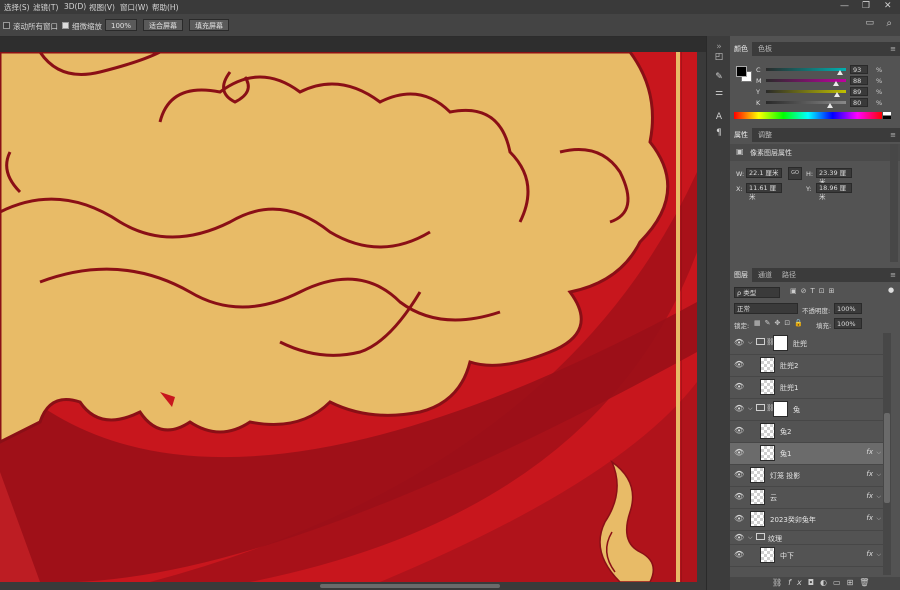 This screenshot has height=590, width=900. I want to click on channel-y-value: 89, so click(859, 91).